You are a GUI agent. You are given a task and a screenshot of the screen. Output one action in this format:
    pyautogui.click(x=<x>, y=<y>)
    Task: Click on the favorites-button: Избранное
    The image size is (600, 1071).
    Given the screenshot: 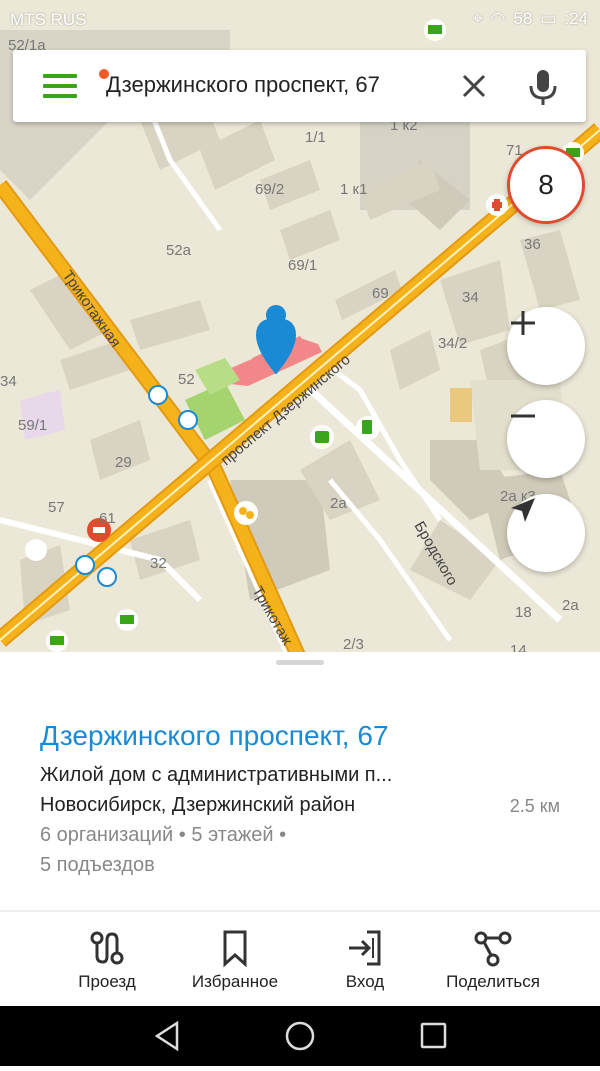 What is the action you would take?
    pyautogui.click(x=235, y=959)
    